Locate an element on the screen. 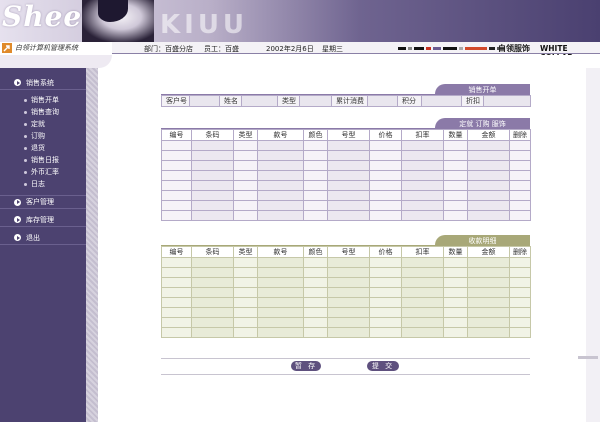  sidebar-item-label: 订购 is located at coordinates (38, 136).